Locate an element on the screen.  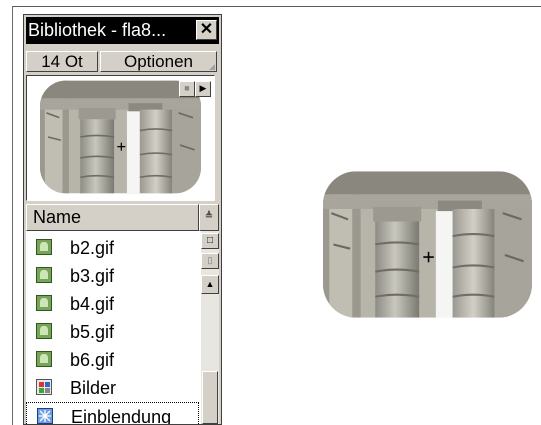
list-item: b6.gif is located at coordinates (112, 360).